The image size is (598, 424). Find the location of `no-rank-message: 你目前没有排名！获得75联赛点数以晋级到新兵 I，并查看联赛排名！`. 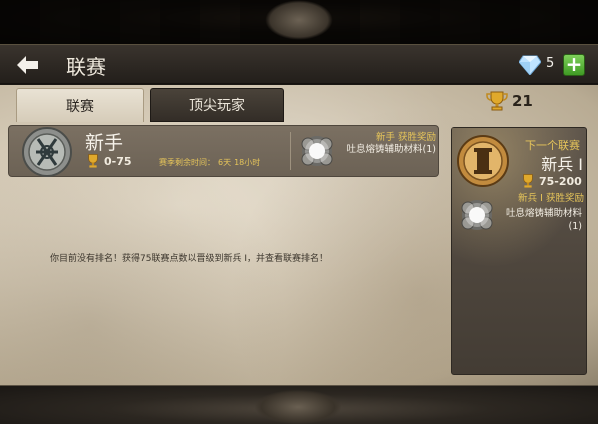

no-rank-message: 你目前没有排名！获得75联赛点数以晋级到新兵 I，并查看联赛排名！ is located at coordinates (189, 259).